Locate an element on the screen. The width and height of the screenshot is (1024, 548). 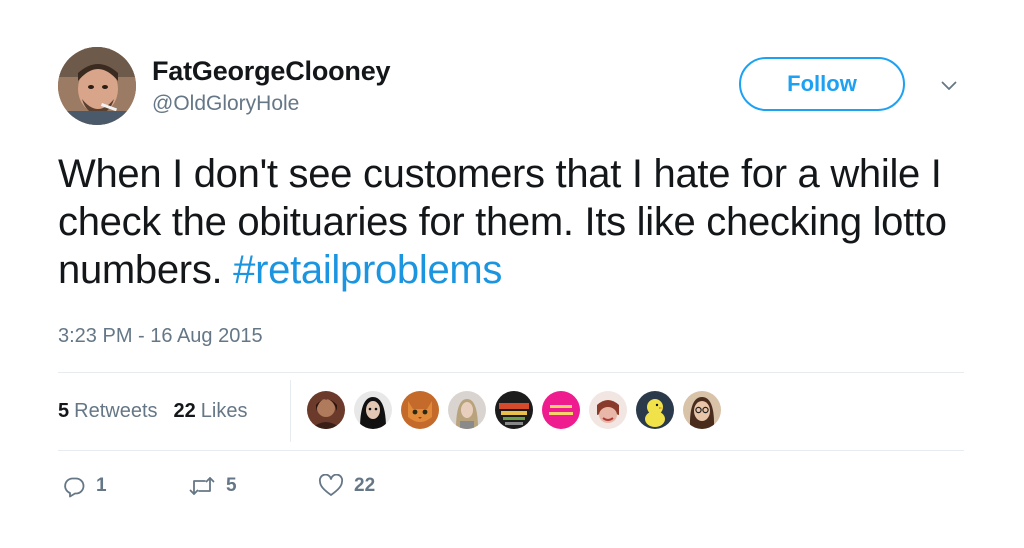
retweet-button: 5 is located at coordinates (253, 486).